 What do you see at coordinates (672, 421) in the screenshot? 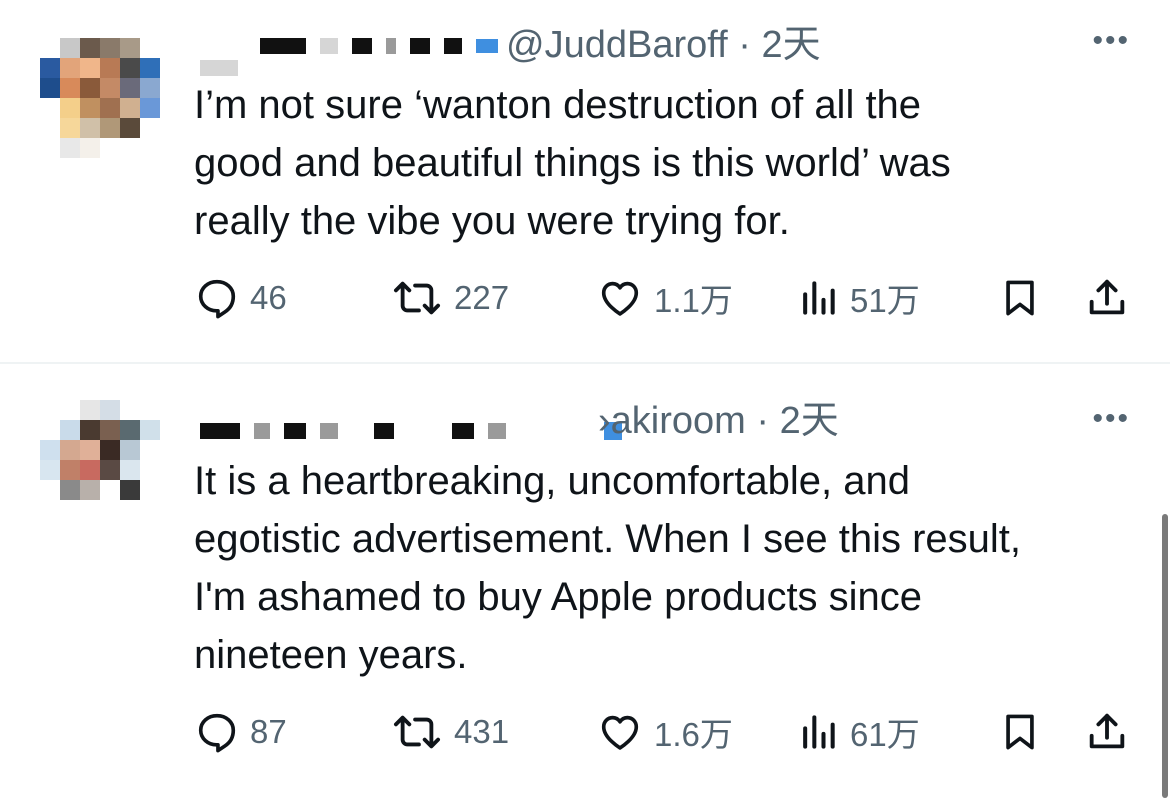
I see `user-handle: ›akiroom` at bounding box center [672, 421].